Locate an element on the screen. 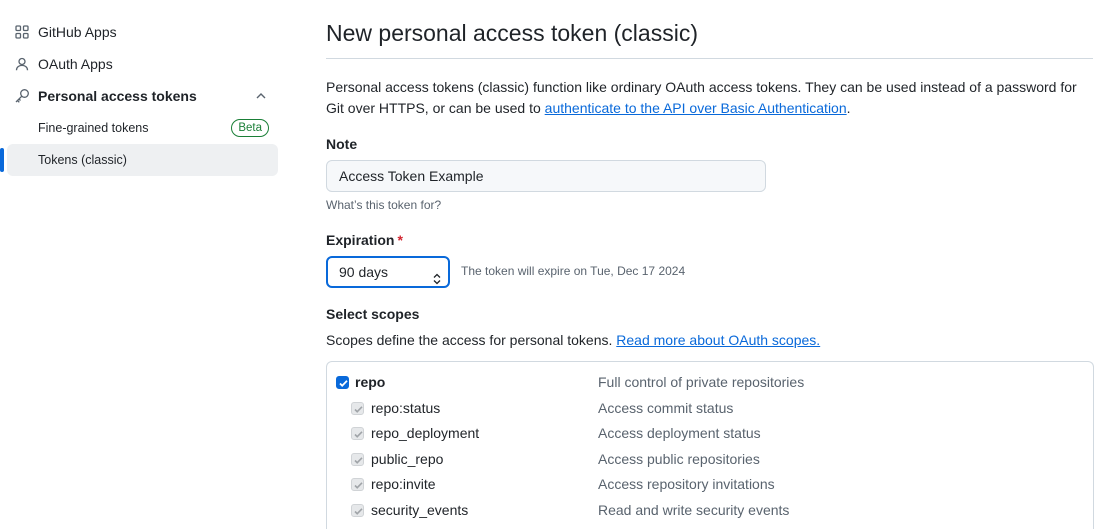  sidebar-item-label: GitHub Apps is located at coordinates (77, 32).